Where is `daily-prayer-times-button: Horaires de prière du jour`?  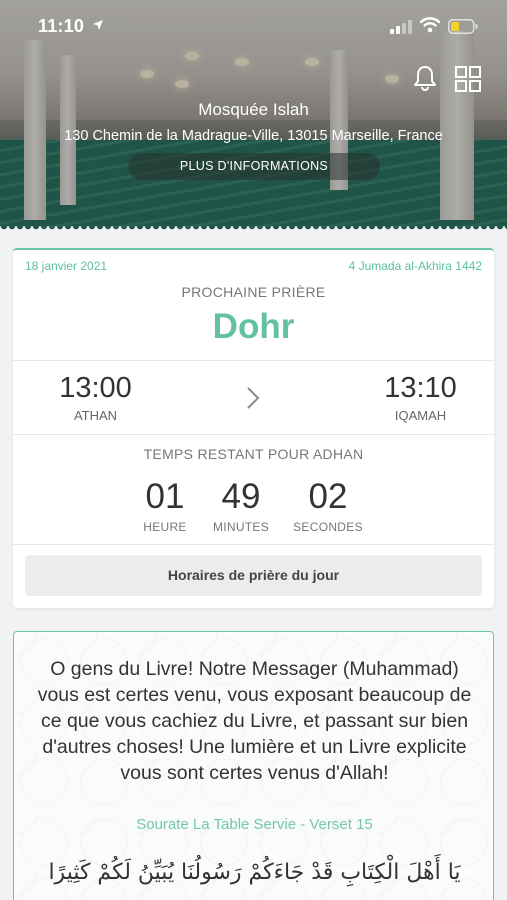 daily-prayer-times-button: Horaires de prière du jour is located at coordinates (253, 575).